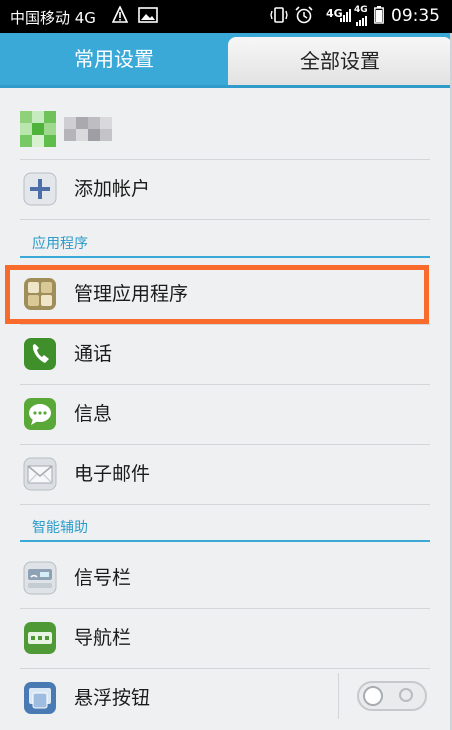 Image resolution: width=452 pixels, height=730 pixels. Describe the element at coordinates (225, 128) in the screenshot. I see `account-row` at that location.